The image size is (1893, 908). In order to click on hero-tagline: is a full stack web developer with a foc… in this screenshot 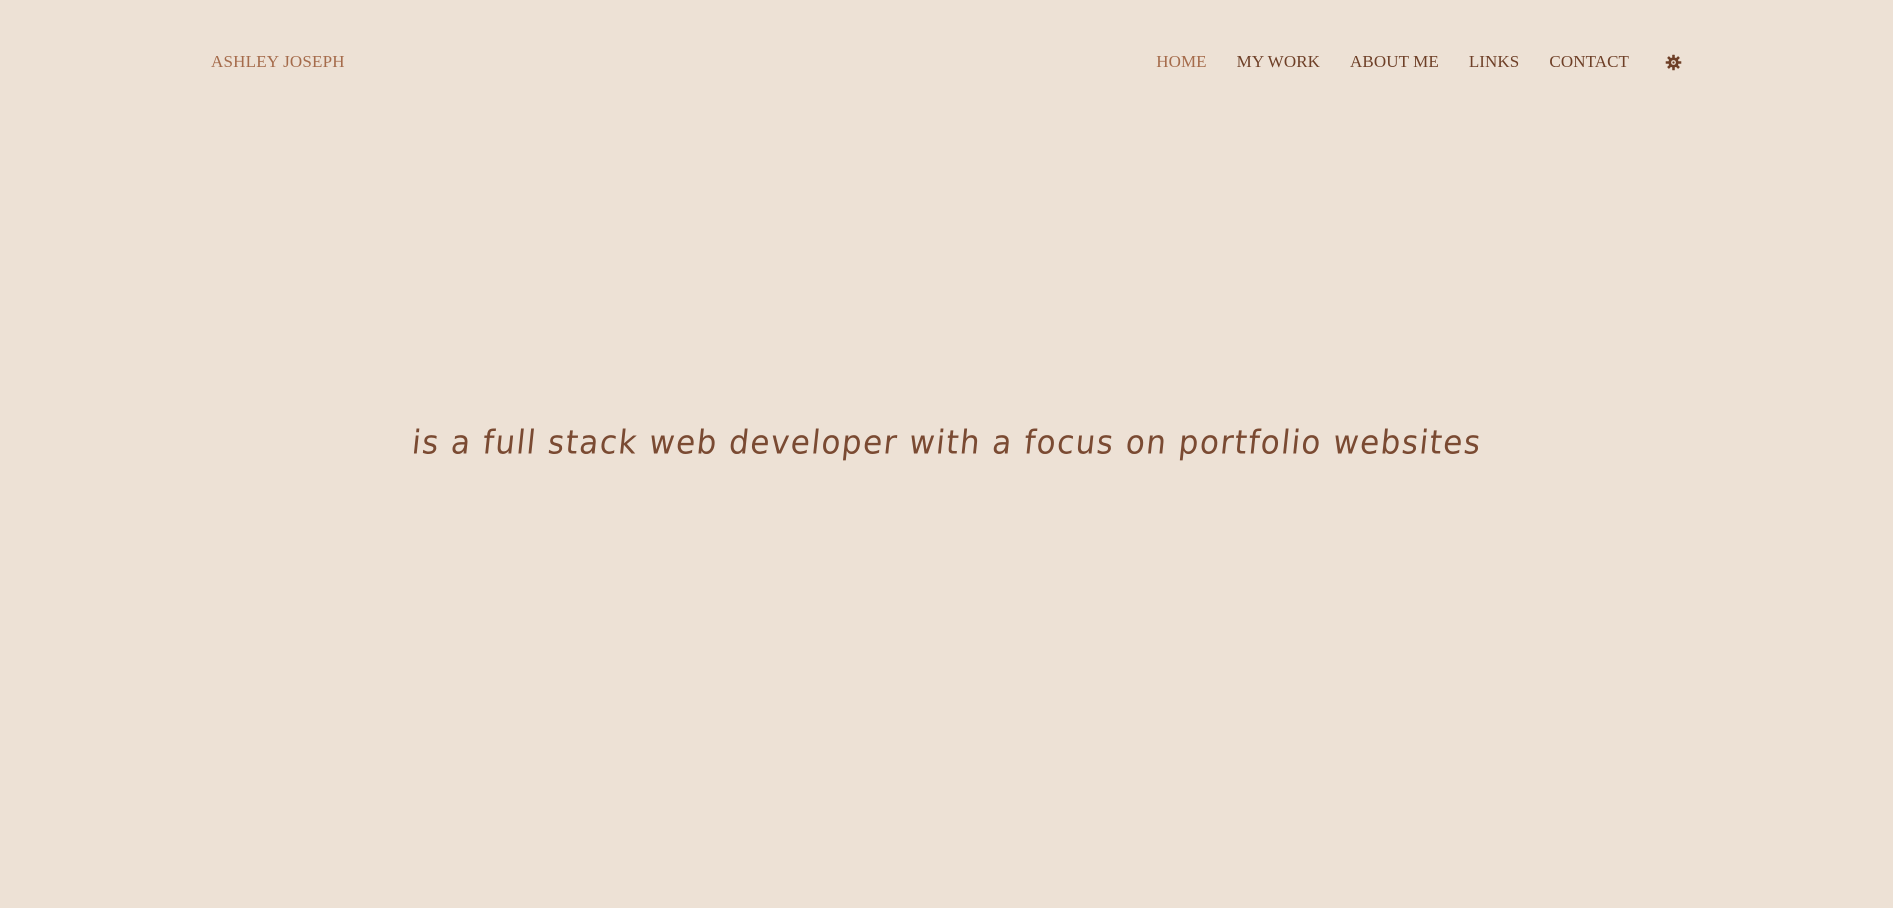, I will do `click(946, 443)`.